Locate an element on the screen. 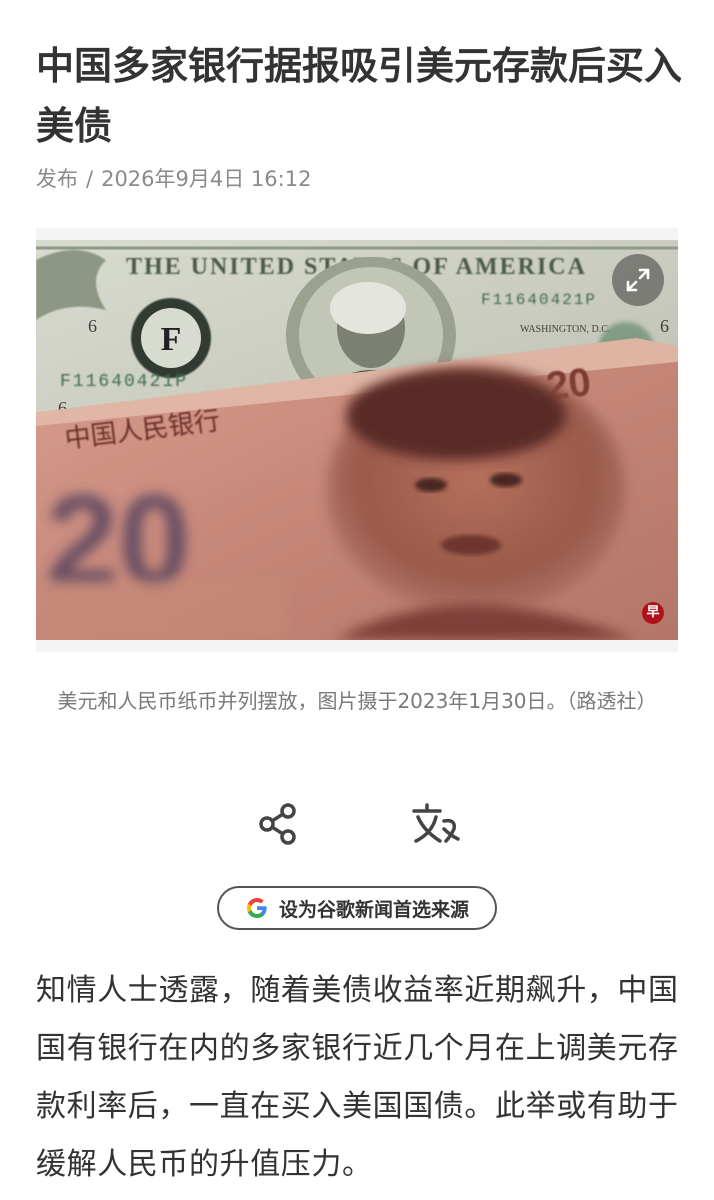  article-meta: 发布 / 2026年9月4日 16:12 is located at coordinates (173, 179).